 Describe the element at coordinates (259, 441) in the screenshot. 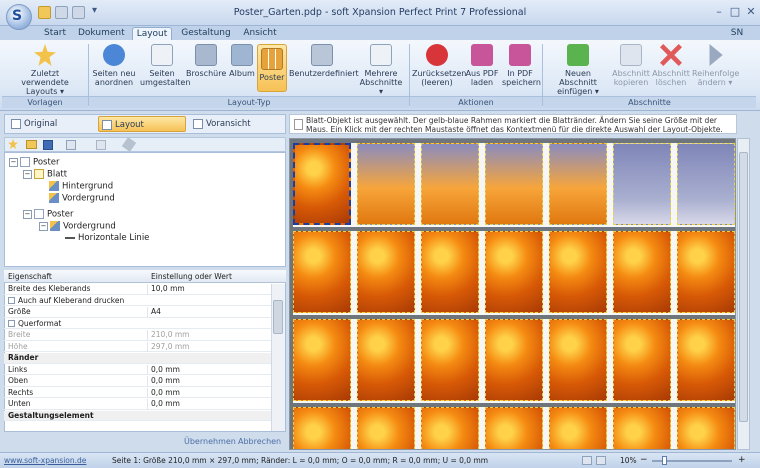

I see `cancel-link: Abbrechen` at that location.